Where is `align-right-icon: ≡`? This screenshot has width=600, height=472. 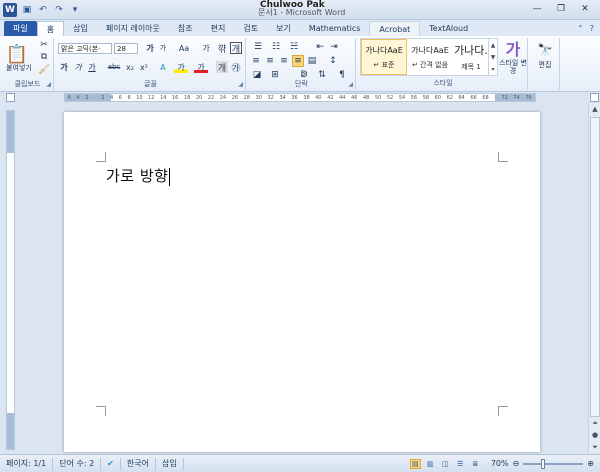
align-right-icon: ≡ is located at coordinates (284, 61).